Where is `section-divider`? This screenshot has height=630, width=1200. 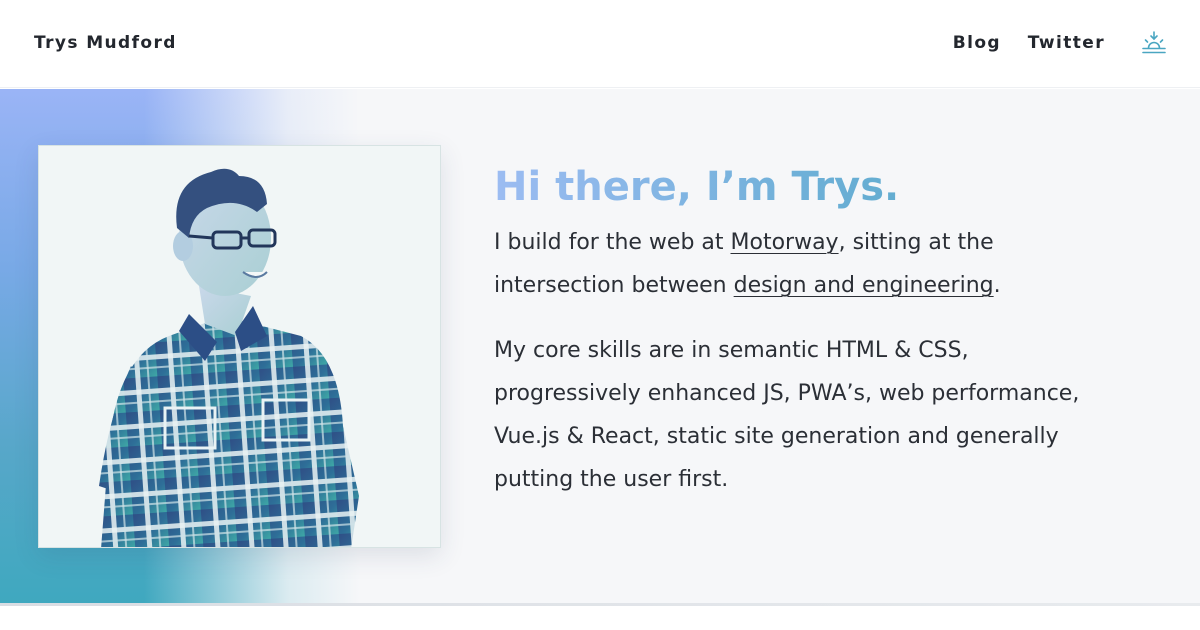 section-divider is located at coordinates (600, 604).